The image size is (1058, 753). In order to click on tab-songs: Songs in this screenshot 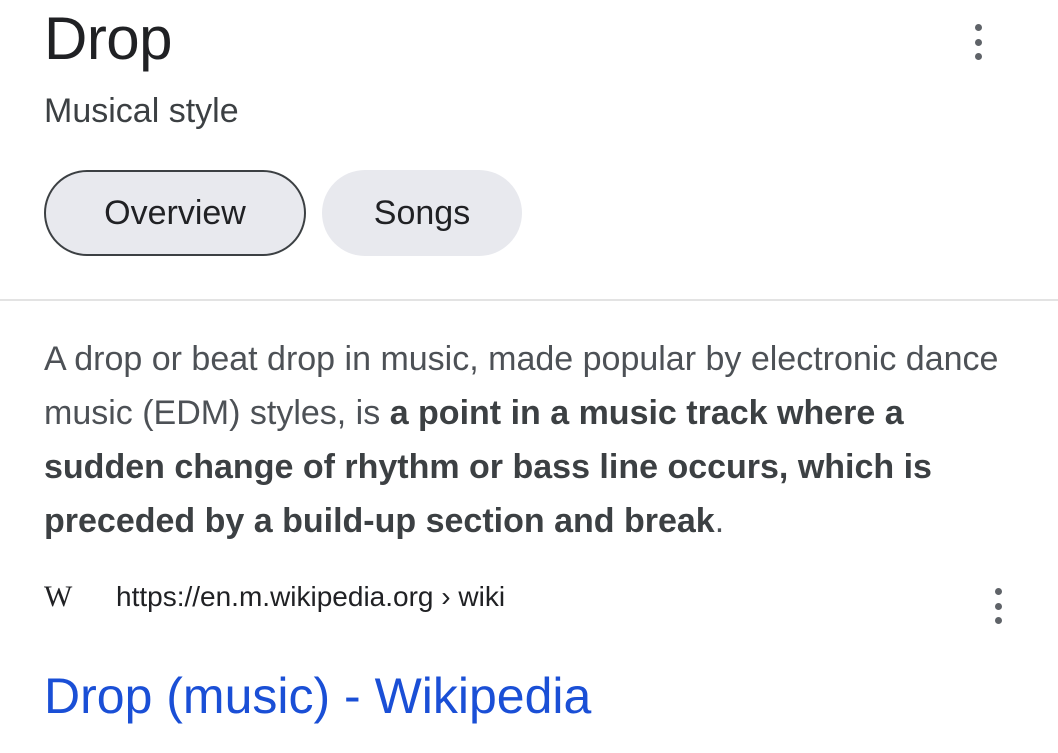, I will do `click(422, 213)`.